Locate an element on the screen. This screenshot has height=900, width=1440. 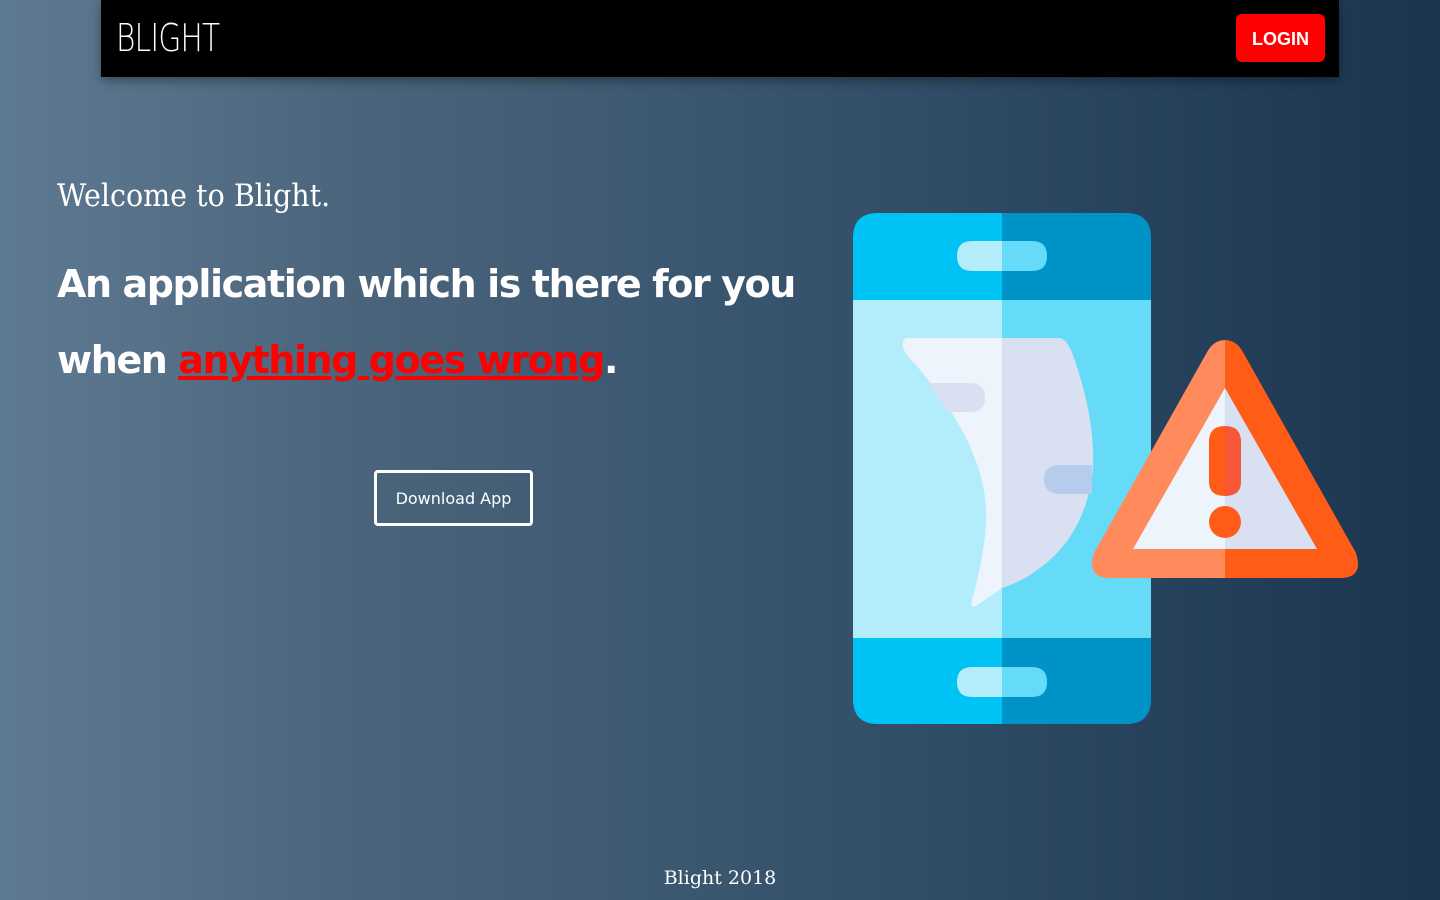
headline-highlight-link: anything goes wrong is located at coordinates (391, 360).